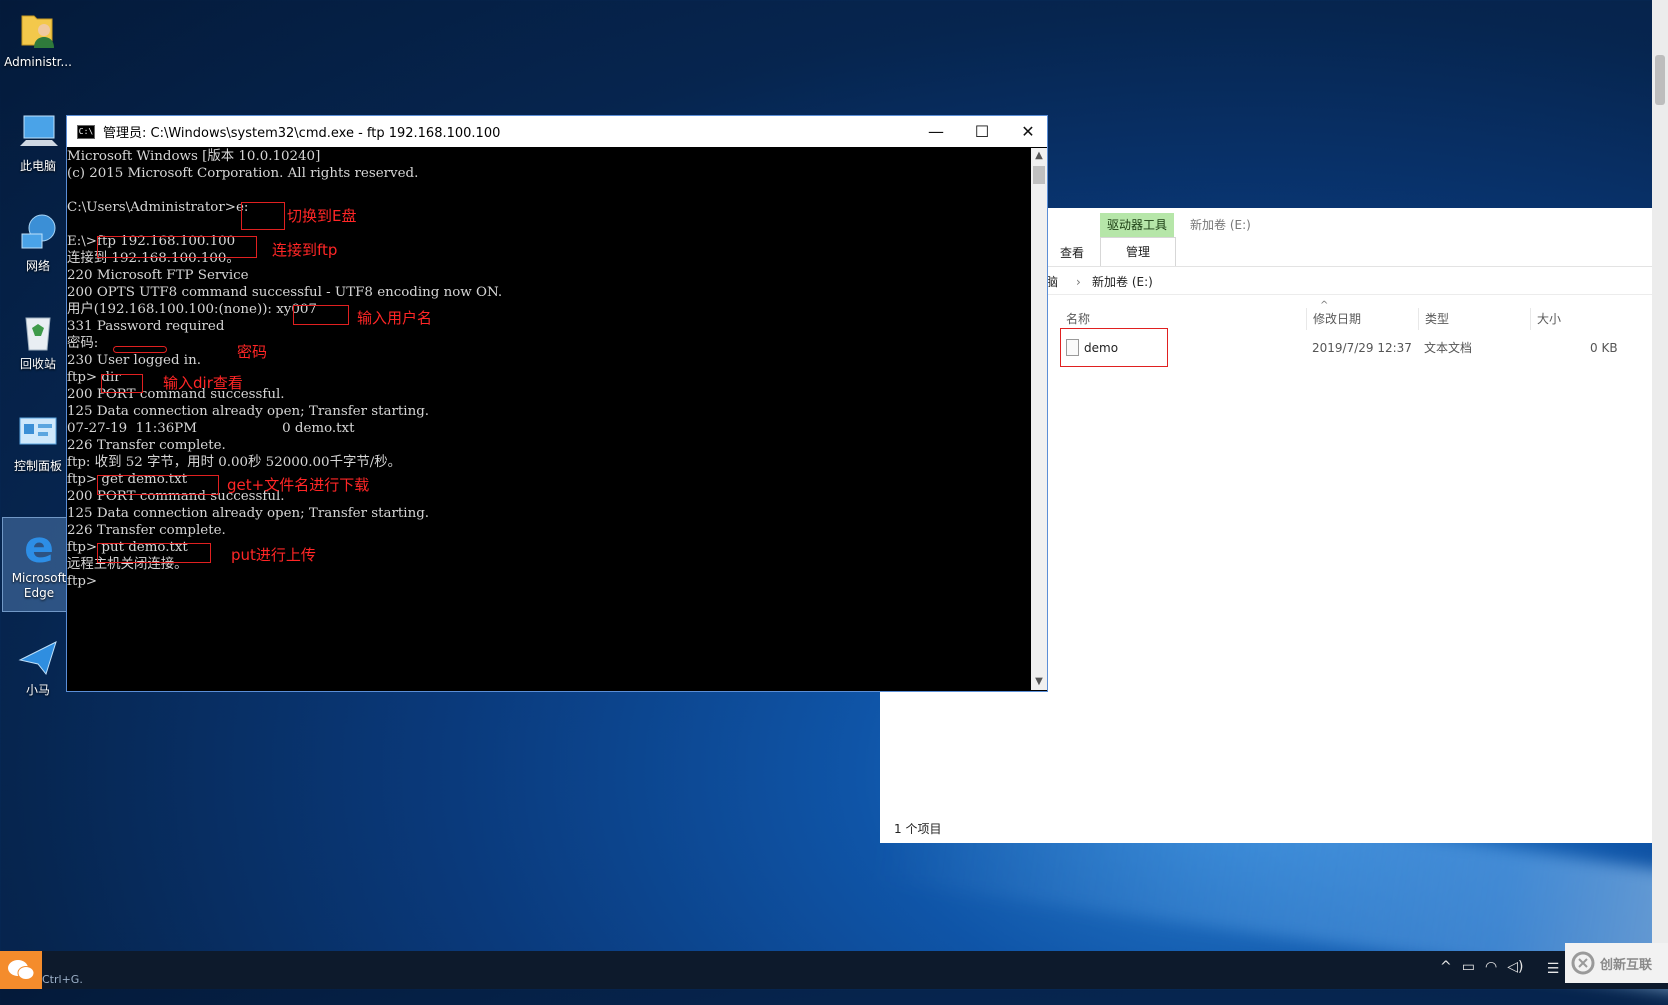 Image resolution: width=1668 pixels, height=1005 pixels. What do you see at coordinates (1220, 225) in the screenshot?
I see `window-title: 新加卷 (E:)` at bounding box center [1220, 225].